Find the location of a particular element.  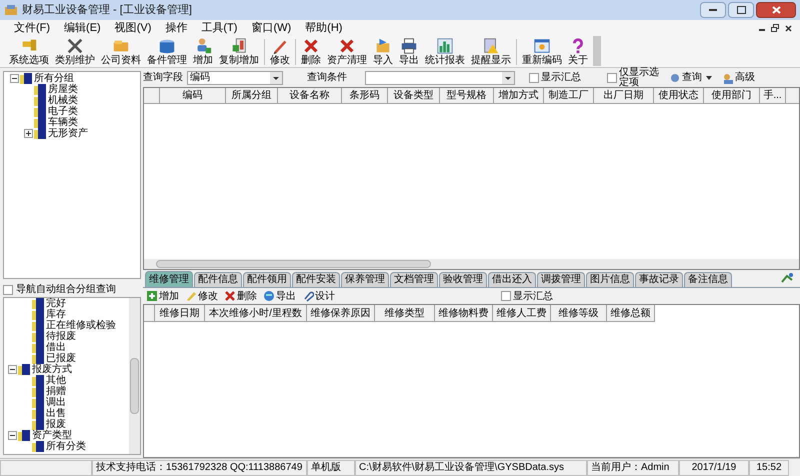

minimize-button is located at coordinates (713, 10).